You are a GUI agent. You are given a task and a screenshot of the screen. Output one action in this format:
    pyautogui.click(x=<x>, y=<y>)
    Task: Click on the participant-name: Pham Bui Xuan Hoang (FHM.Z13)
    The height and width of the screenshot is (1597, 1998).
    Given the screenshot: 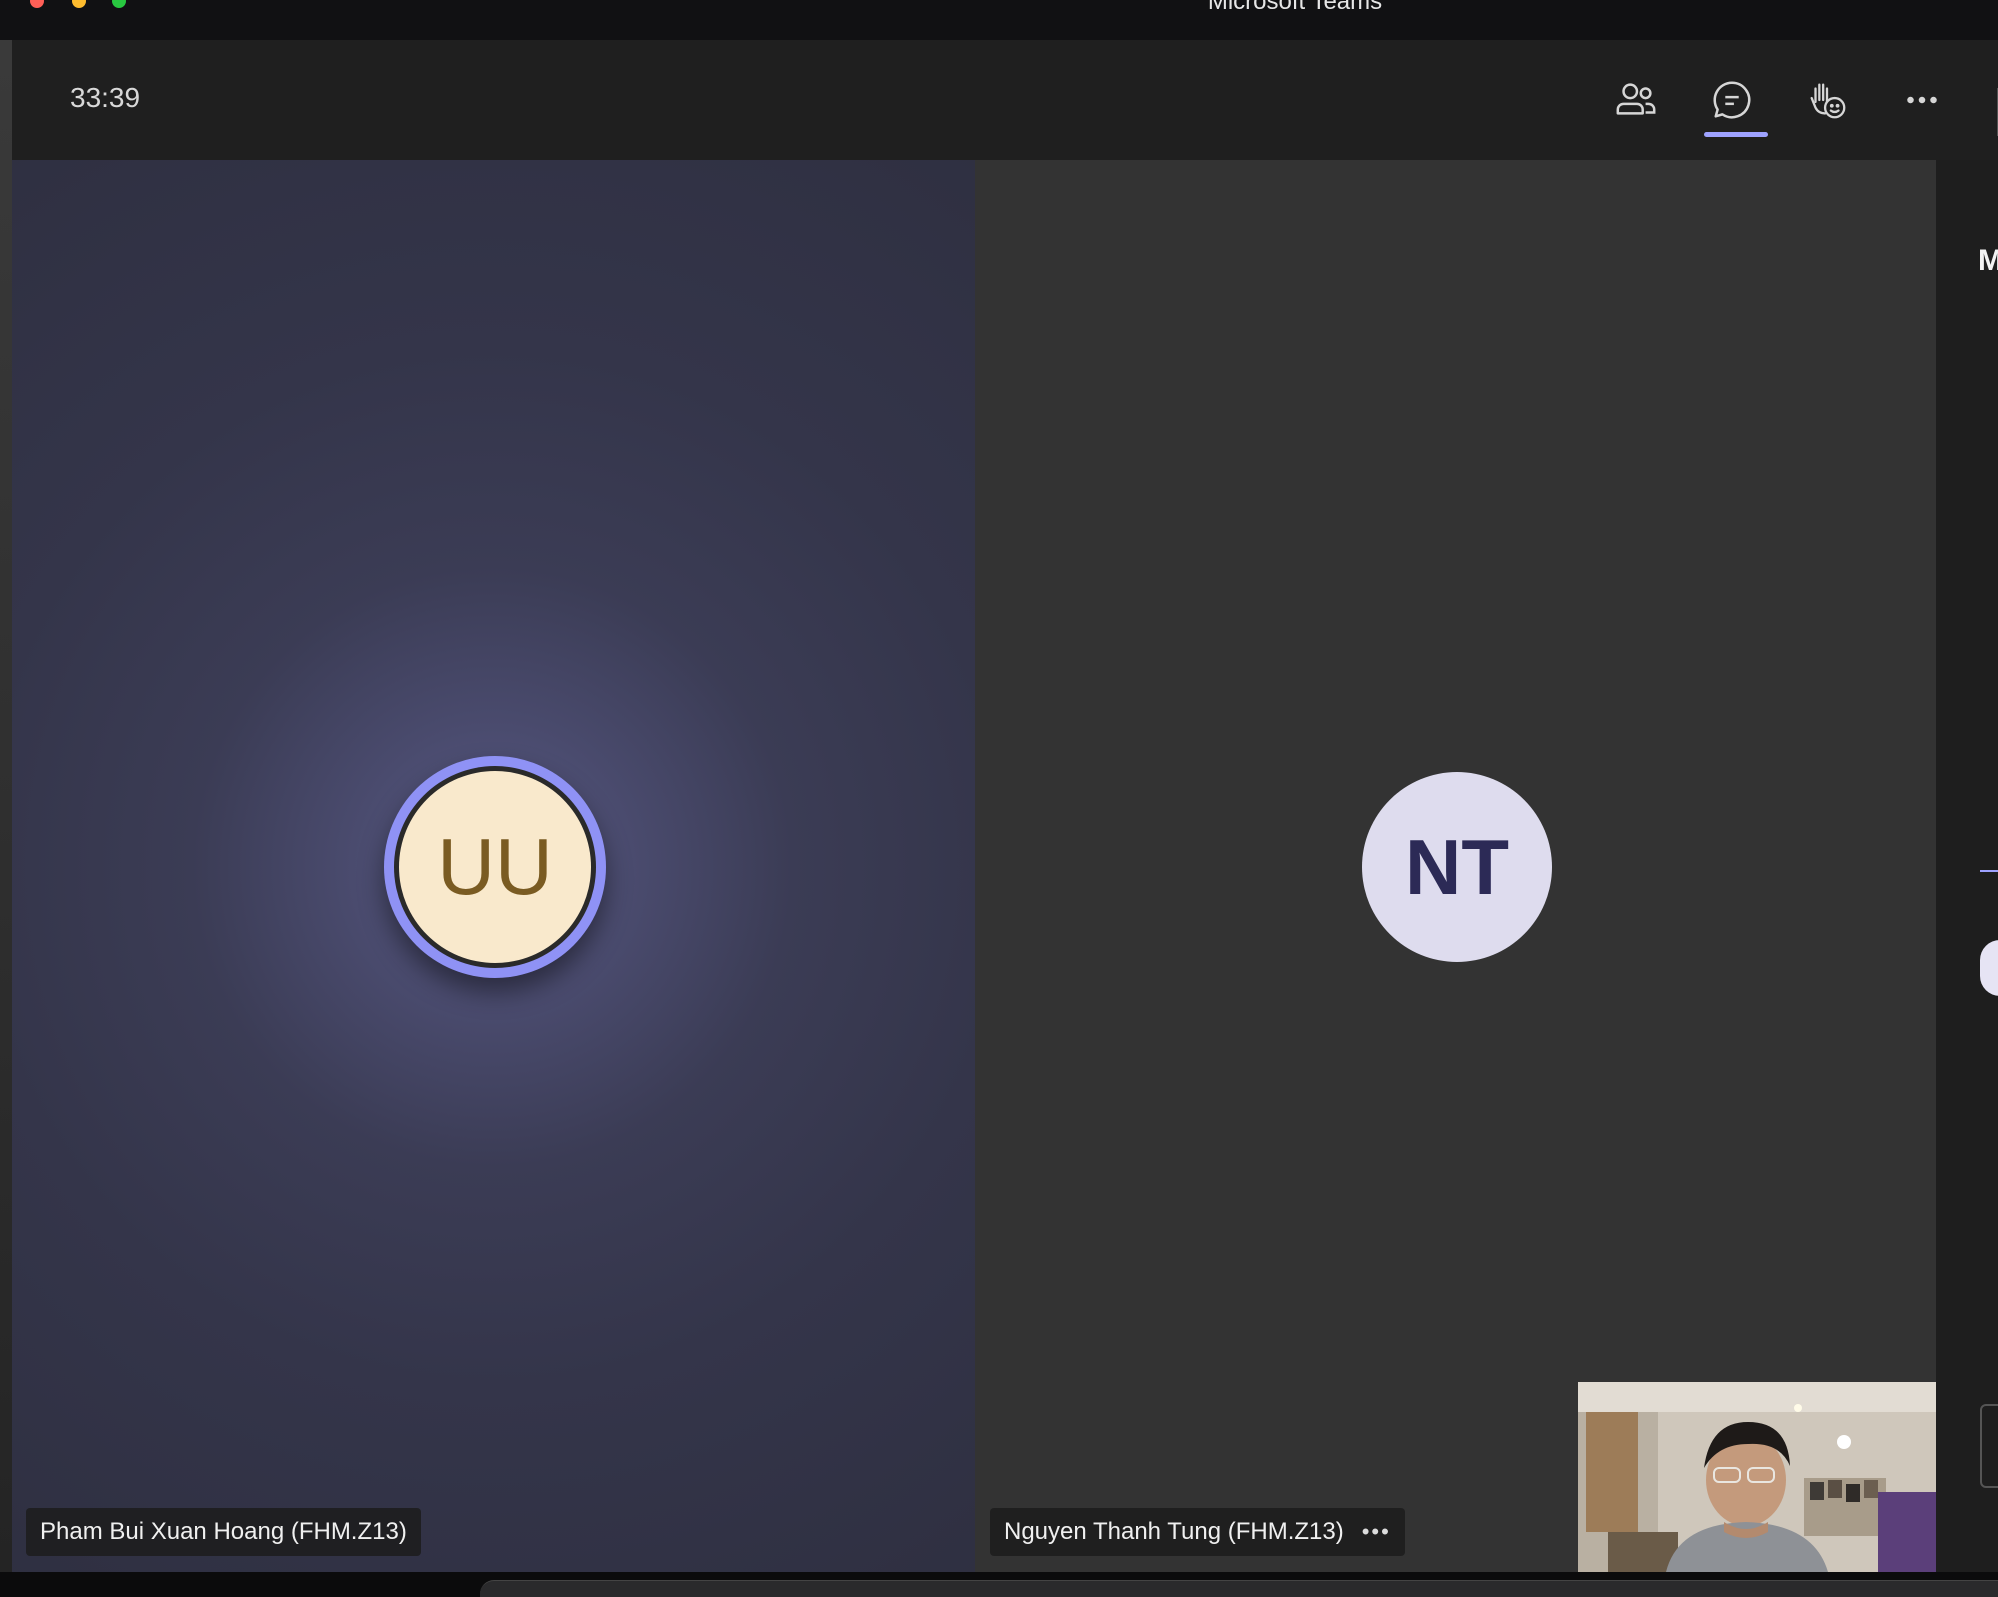 What is the action you would take?
    pyautogui.click(x=223, y=1531)
    